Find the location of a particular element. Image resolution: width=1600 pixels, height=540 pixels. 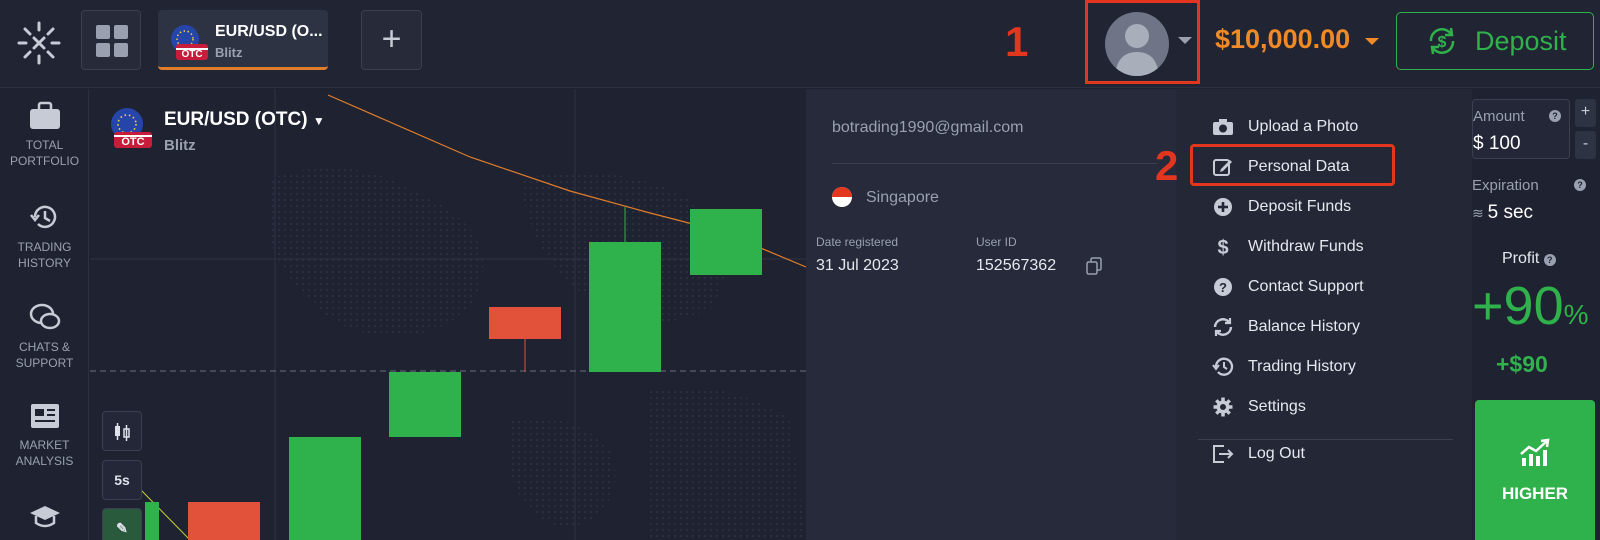

graduation-cap-icon is located at coordinates (44, 517).